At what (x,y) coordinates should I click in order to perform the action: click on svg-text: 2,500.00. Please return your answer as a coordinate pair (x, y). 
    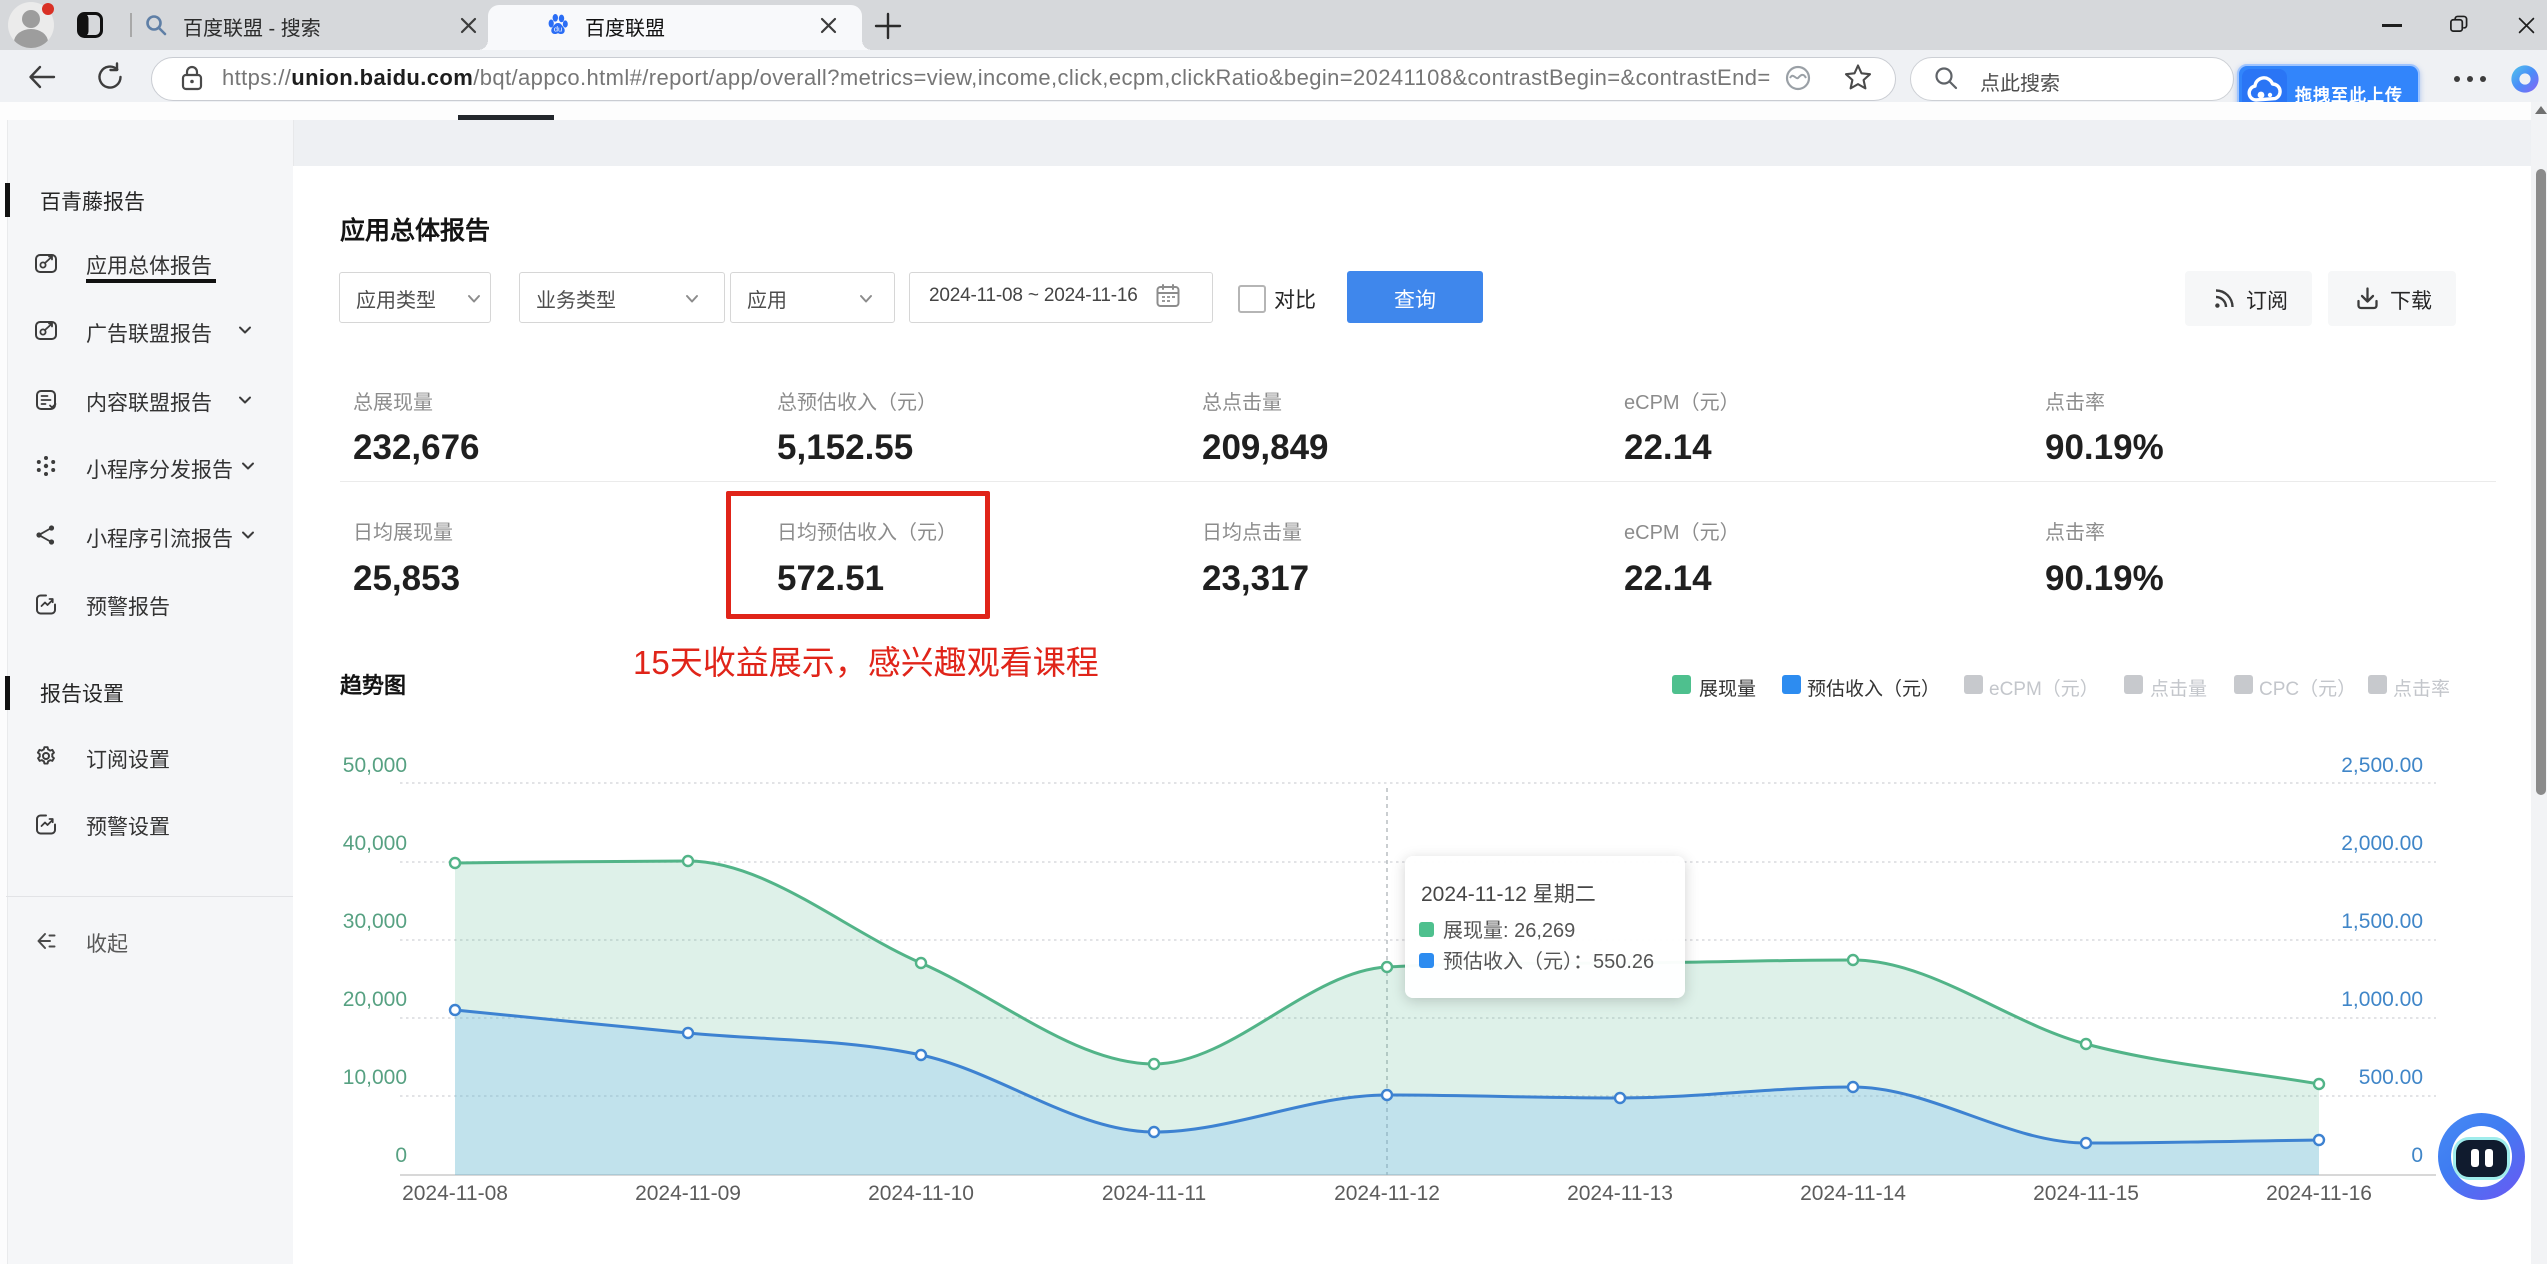
    Looking at the image, I should click on (2382, 765).